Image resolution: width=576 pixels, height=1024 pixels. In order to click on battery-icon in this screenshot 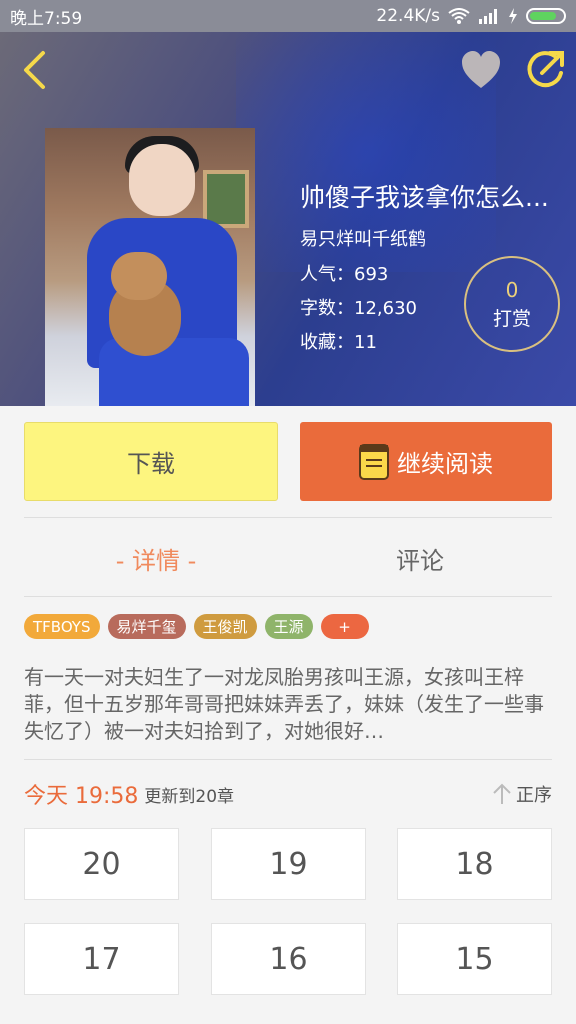, I will do `click(546, 16)`.